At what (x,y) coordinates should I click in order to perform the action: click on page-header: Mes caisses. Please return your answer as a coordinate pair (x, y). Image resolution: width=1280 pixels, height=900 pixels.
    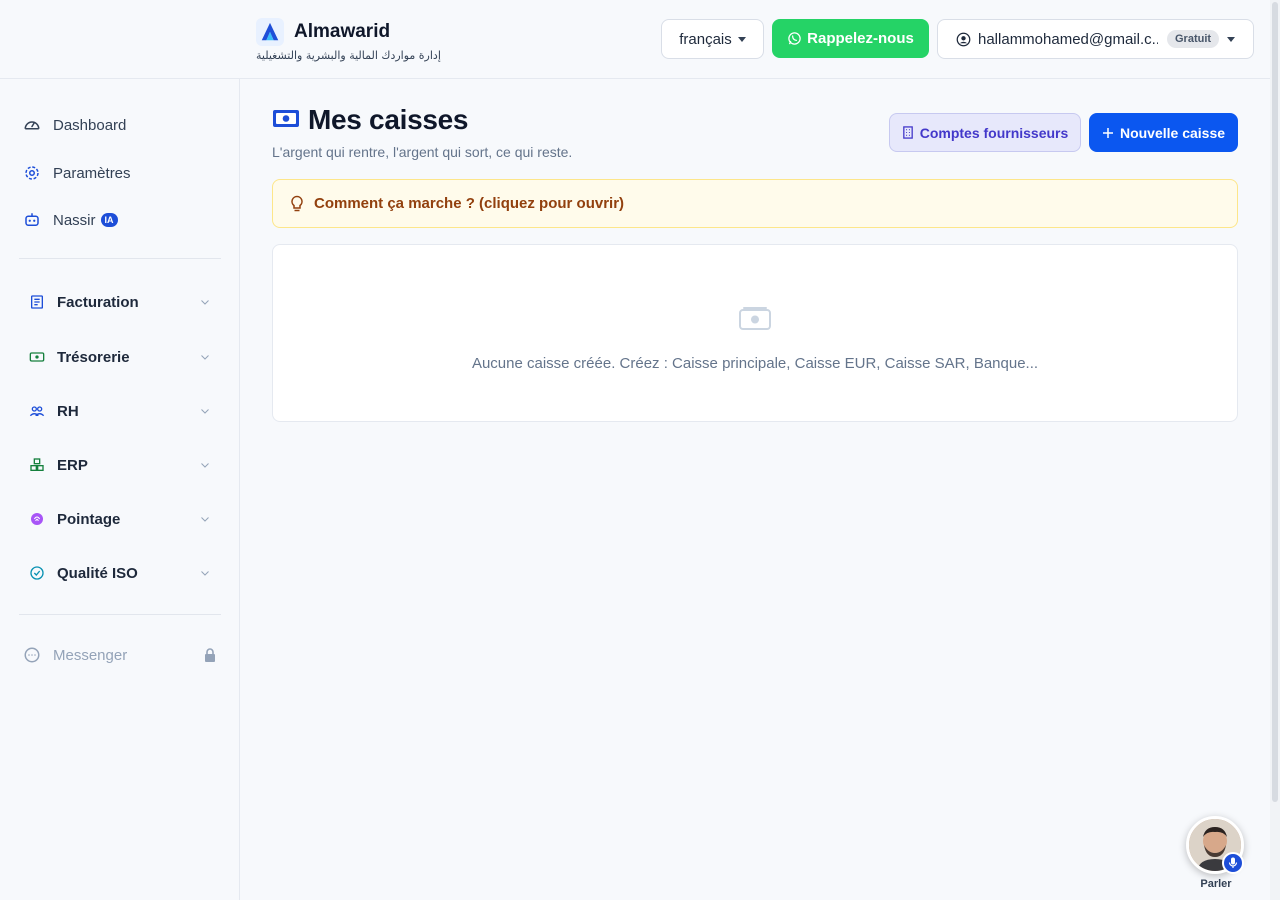
    Looking at the image, I should click on (370, 120).